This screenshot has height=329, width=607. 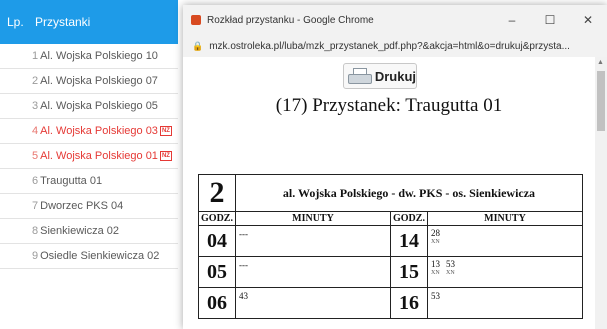 What do you see at coordinates (408, 303) in the screenshot?
I see `hour-cell: 16` at bounding box center [408, 303].